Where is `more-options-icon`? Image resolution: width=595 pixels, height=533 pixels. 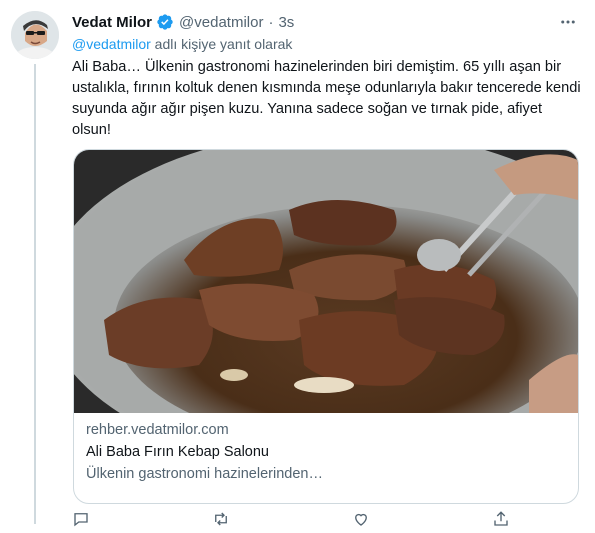 more-options-icon is located at coordinates (568, 22).